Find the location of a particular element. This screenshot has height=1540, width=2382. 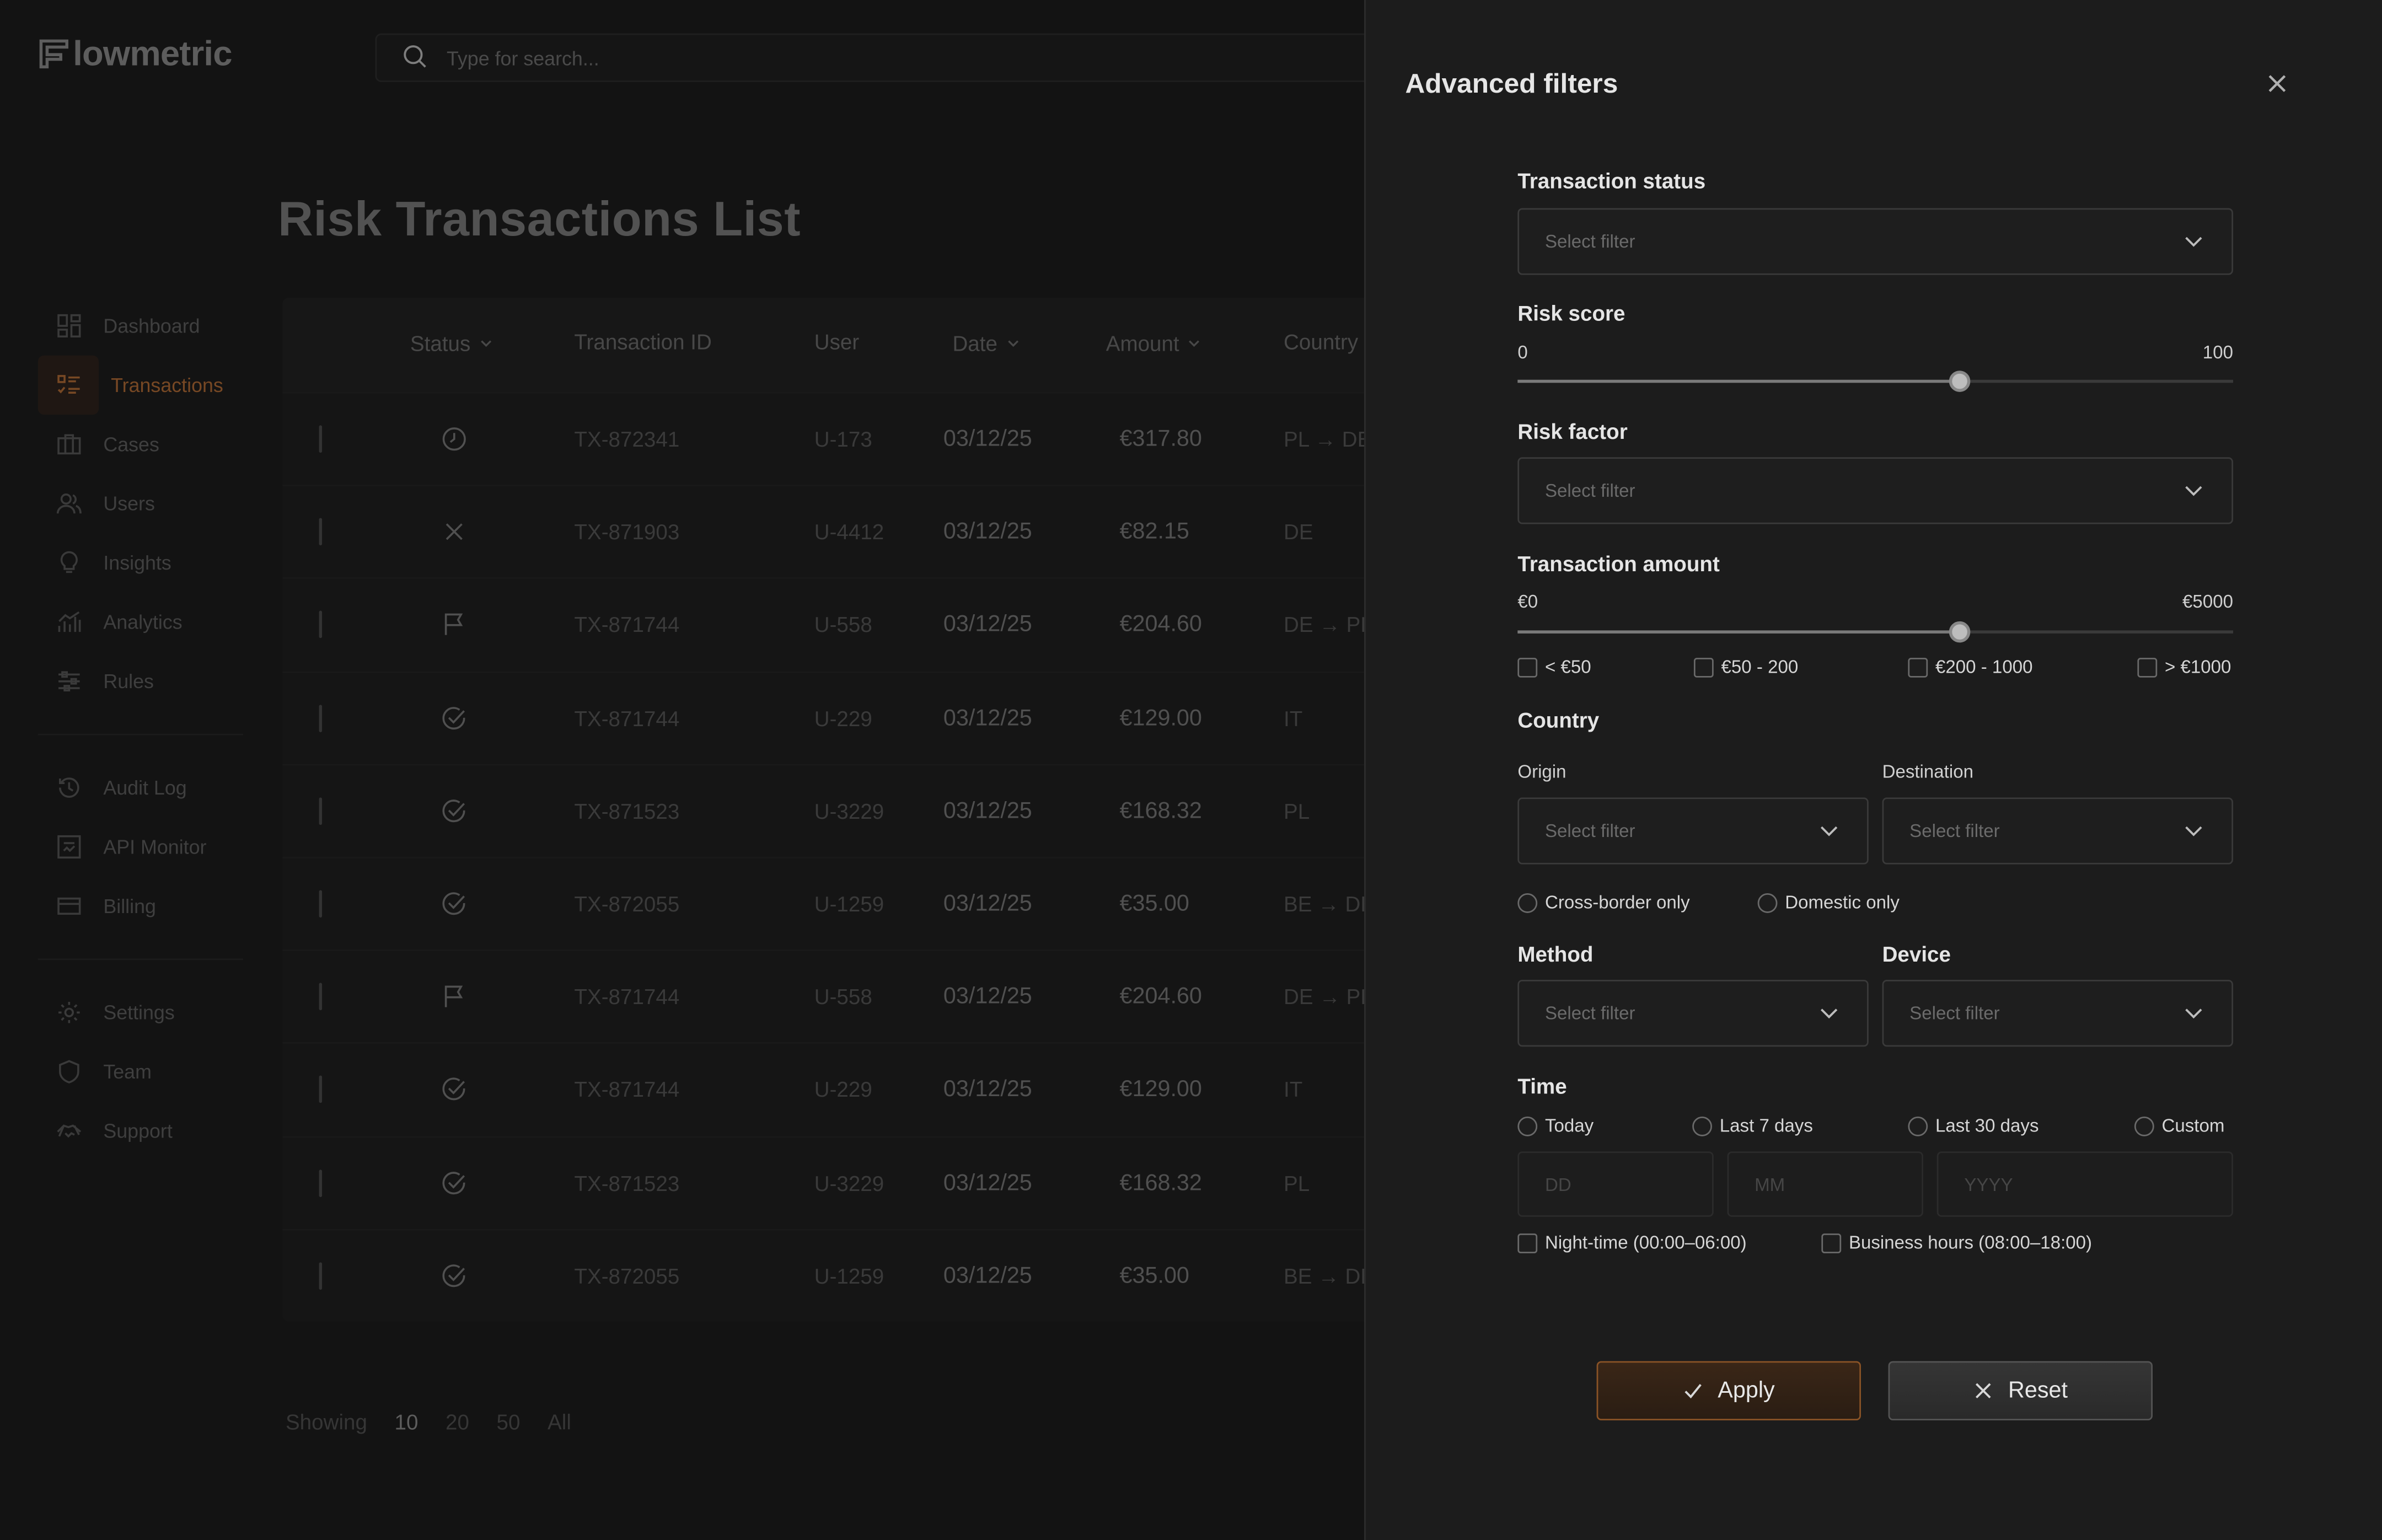

status-label: Transaction status is located at coordinates (1611, 180).